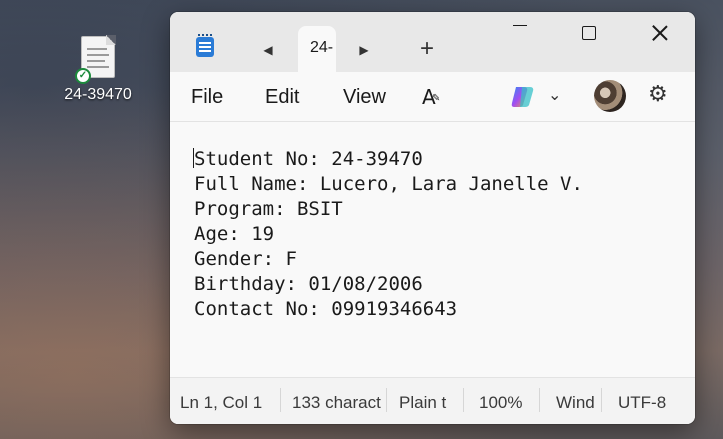 The width and height of the screenshot is (723, 439). I want to click on status-encoding: UTF-8, so click(648, 403).